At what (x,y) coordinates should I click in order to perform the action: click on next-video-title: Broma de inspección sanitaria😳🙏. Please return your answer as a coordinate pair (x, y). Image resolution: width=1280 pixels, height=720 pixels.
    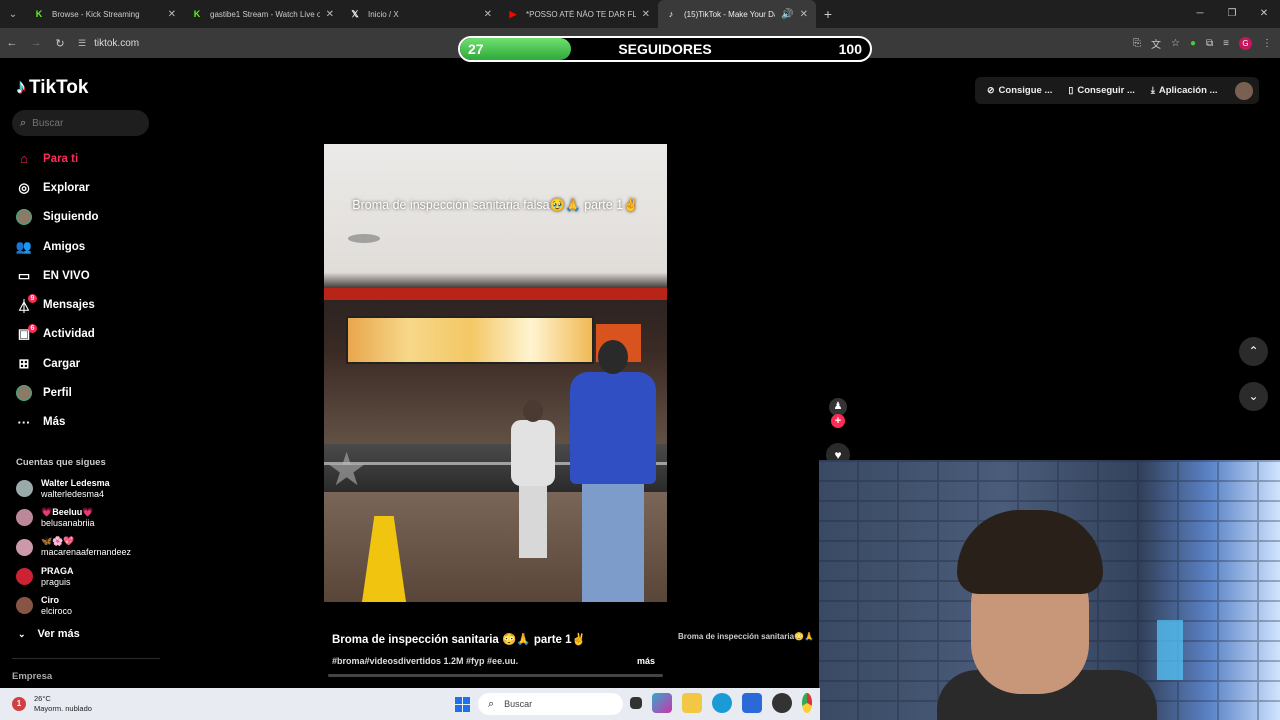
    Looking at the image, I should click on (746, 636).